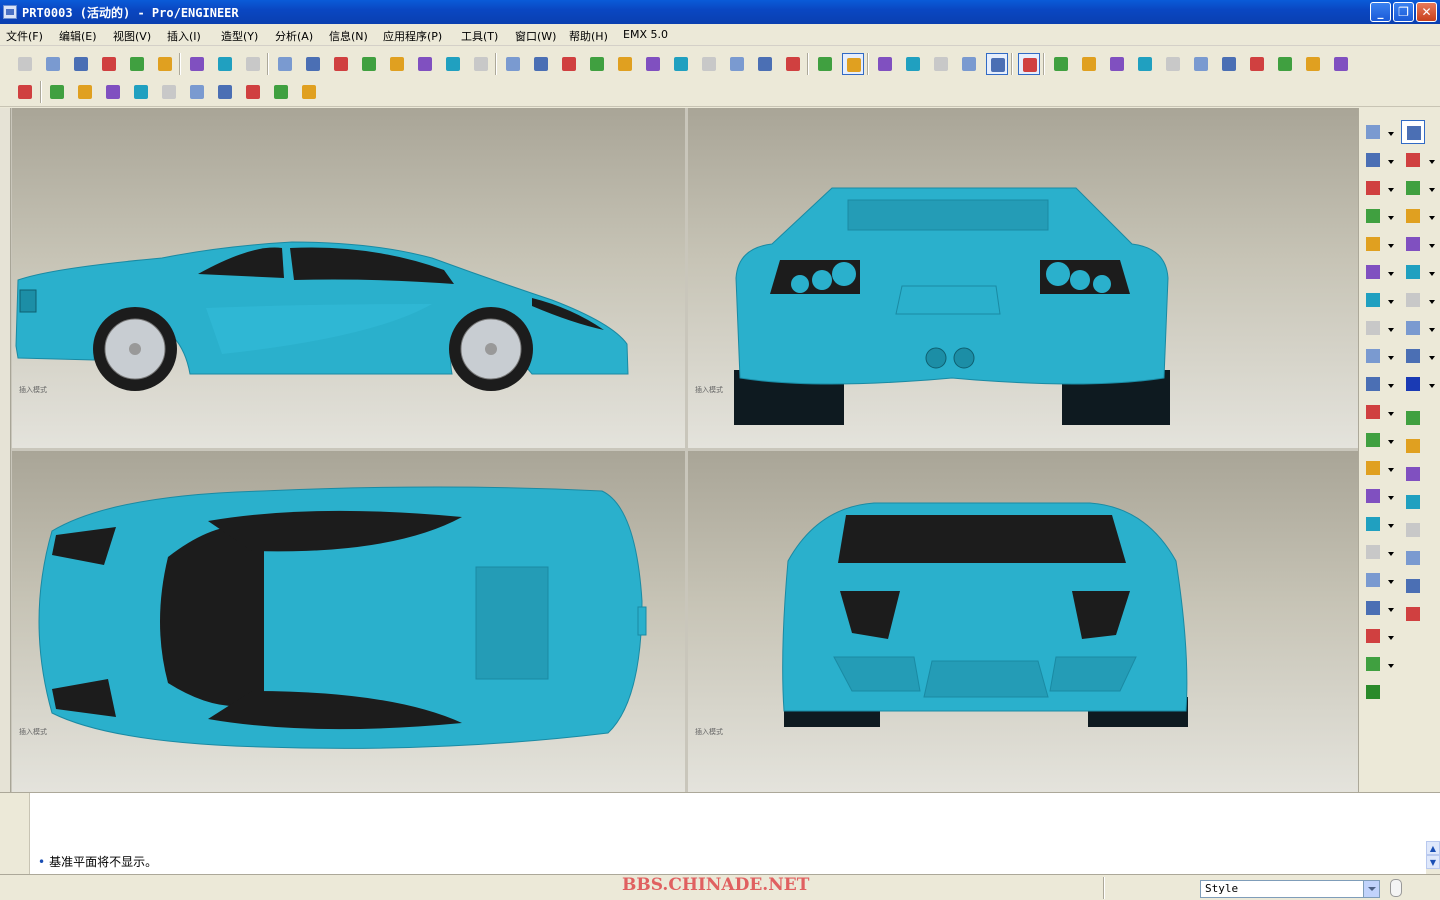  Describe the element at coordinates (453, 64) in the screenshot. I see `selection-box-button` at that location.